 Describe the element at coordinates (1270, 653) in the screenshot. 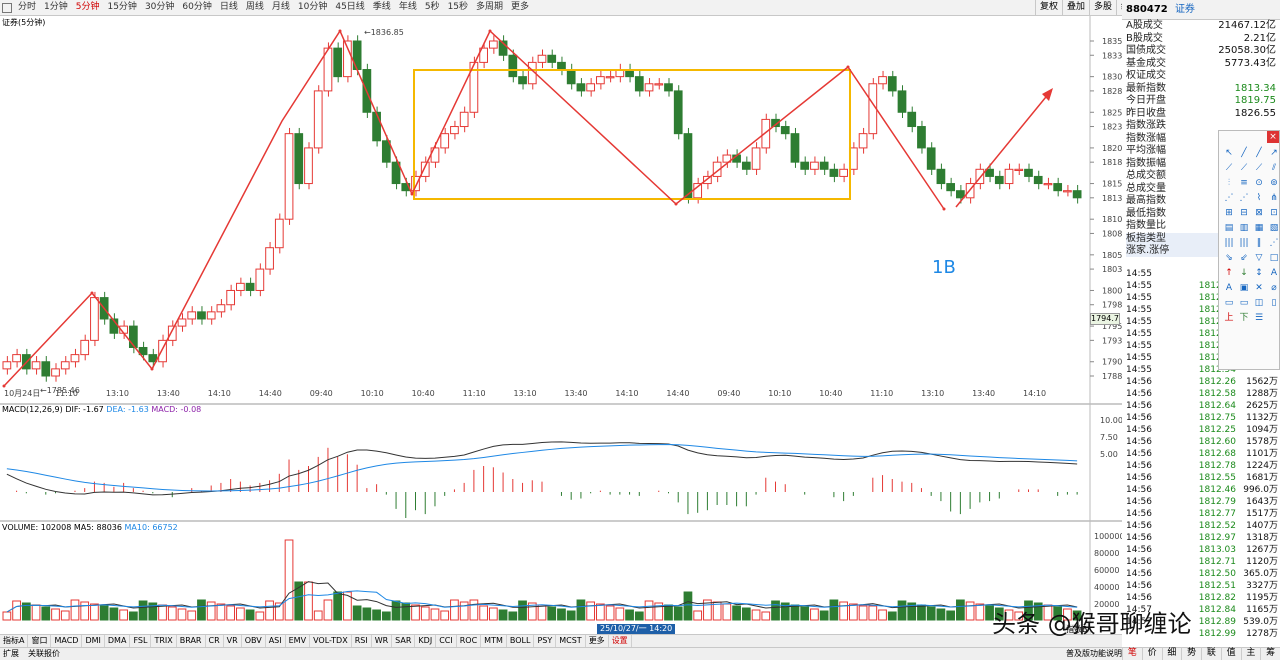

I see `side-tab: 筹` at that location.